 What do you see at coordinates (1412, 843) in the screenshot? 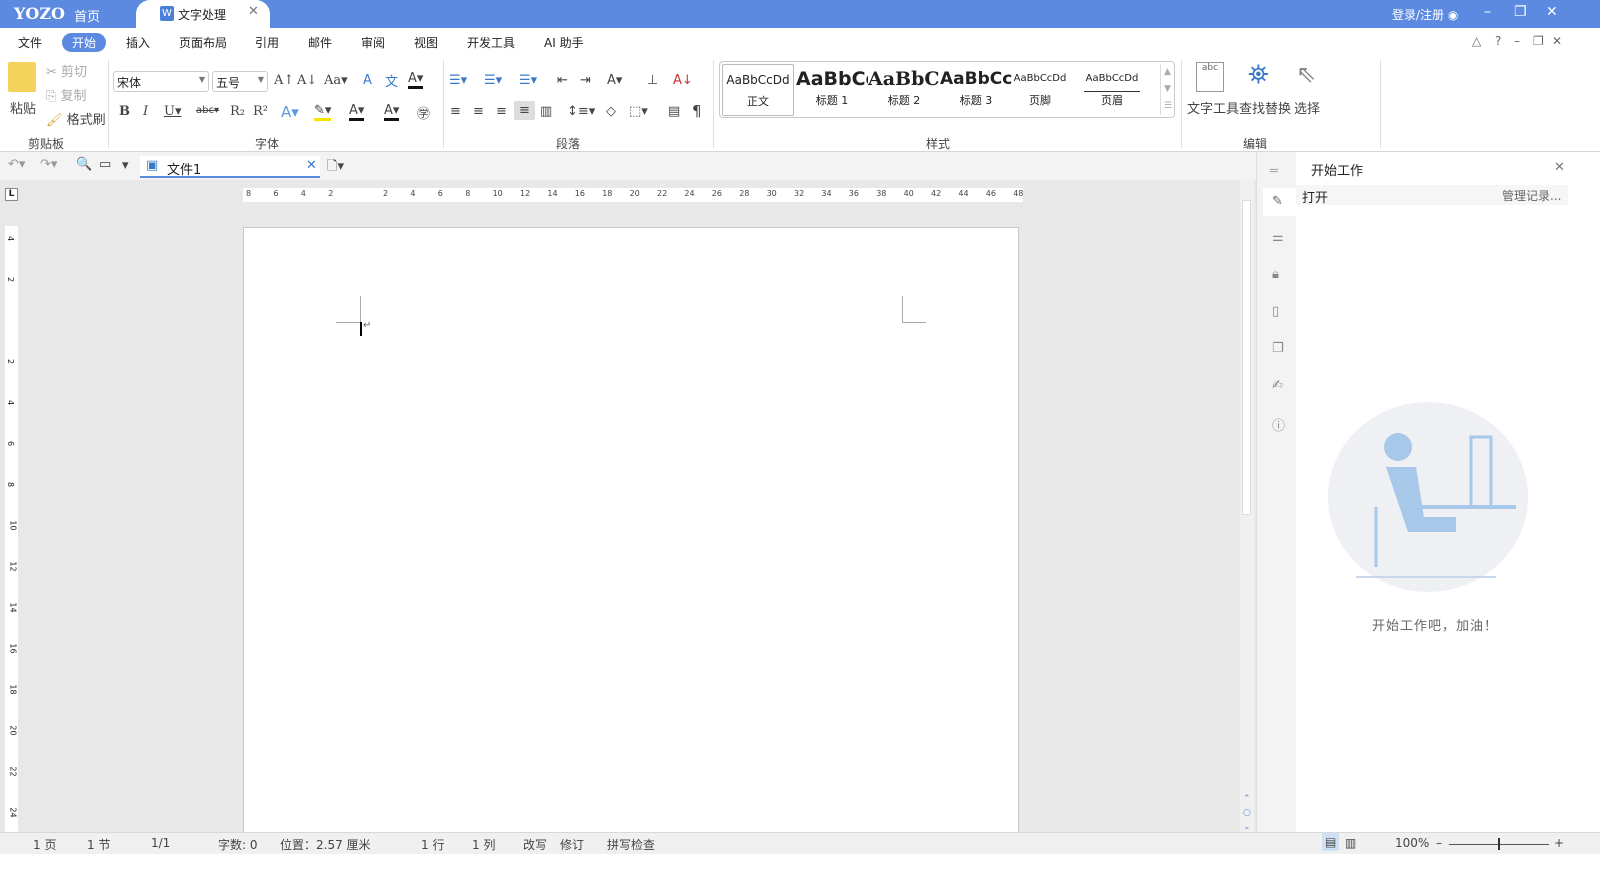
I see `zoom-level: 100%` at bounding box center [1412, 843].